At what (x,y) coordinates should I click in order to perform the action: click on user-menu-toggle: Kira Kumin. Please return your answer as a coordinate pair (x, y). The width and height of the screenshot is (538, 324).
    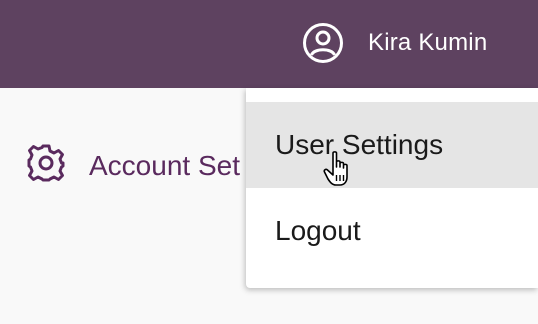
    Looking at the image, I should click on (394, 43).